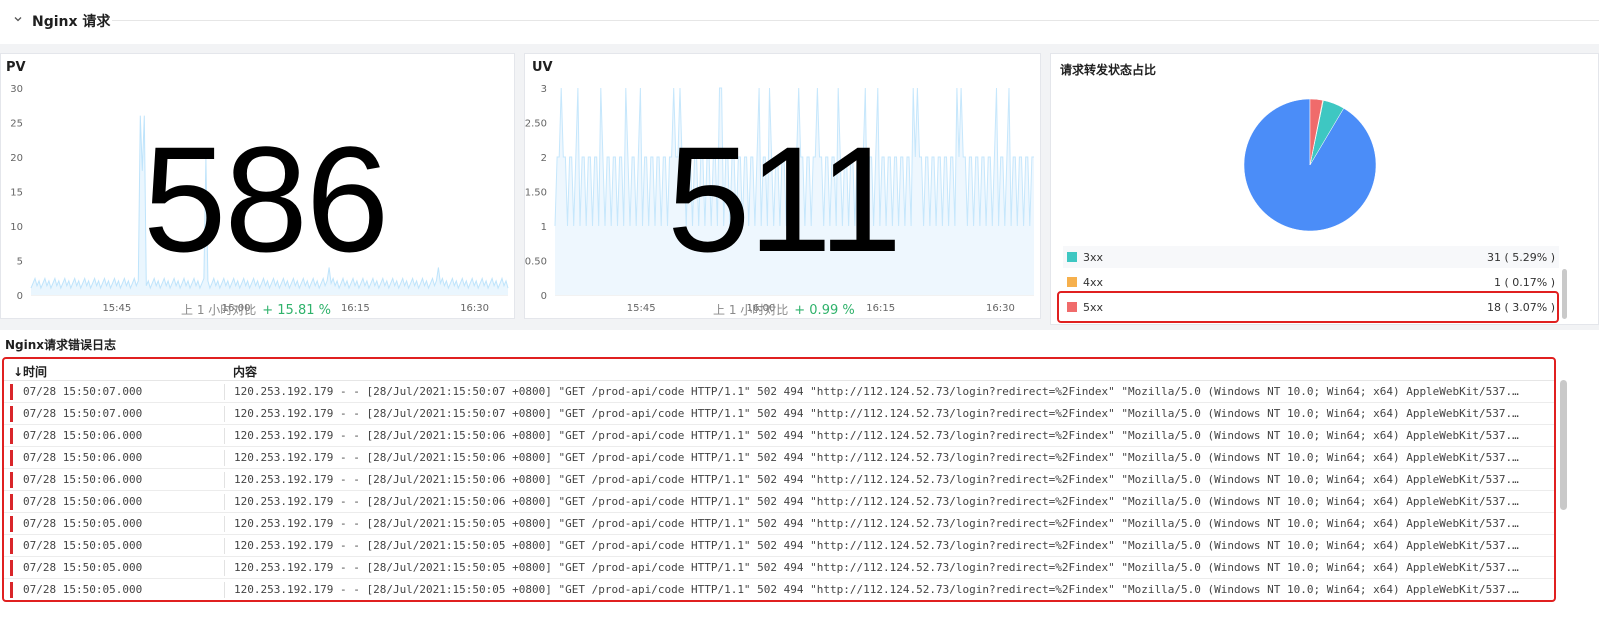 The image size is (1599, 622). What do you see at coordinates (779, 370) in the screenshot?
I see `log-table-header: ↓时间 内容` at bounding box center [779, 370].